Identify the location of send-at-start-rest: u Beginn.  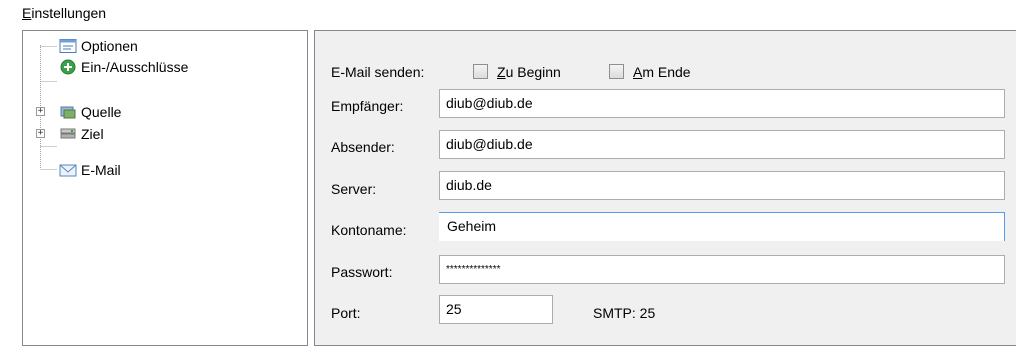
(533, 72).